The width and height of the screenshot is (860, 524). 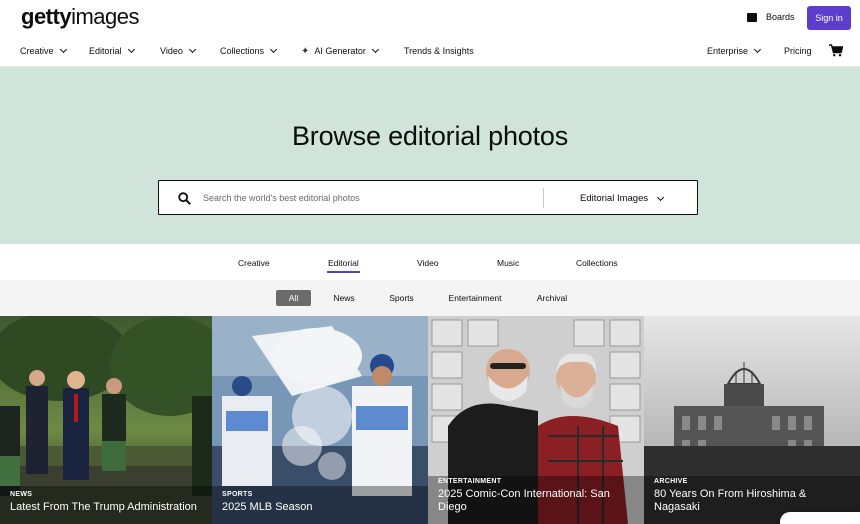 I want to click on tile-category: ARCHIVE, so click(x=671, y=481).